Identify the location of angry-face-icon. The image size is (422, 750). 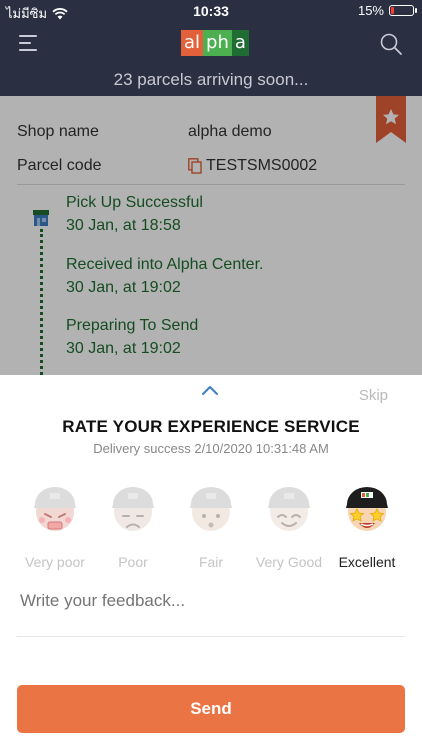
(55, 509).